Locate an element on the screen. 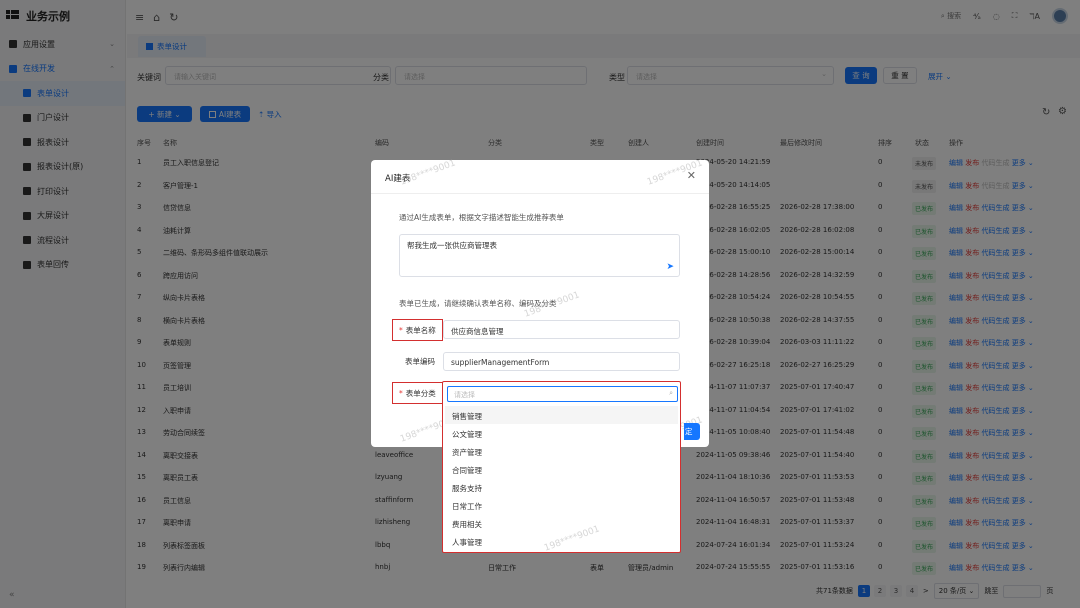 The height and width of the screenshot is (608, 1080). category-option: 服务支持 is located at coordinates (561, 487).